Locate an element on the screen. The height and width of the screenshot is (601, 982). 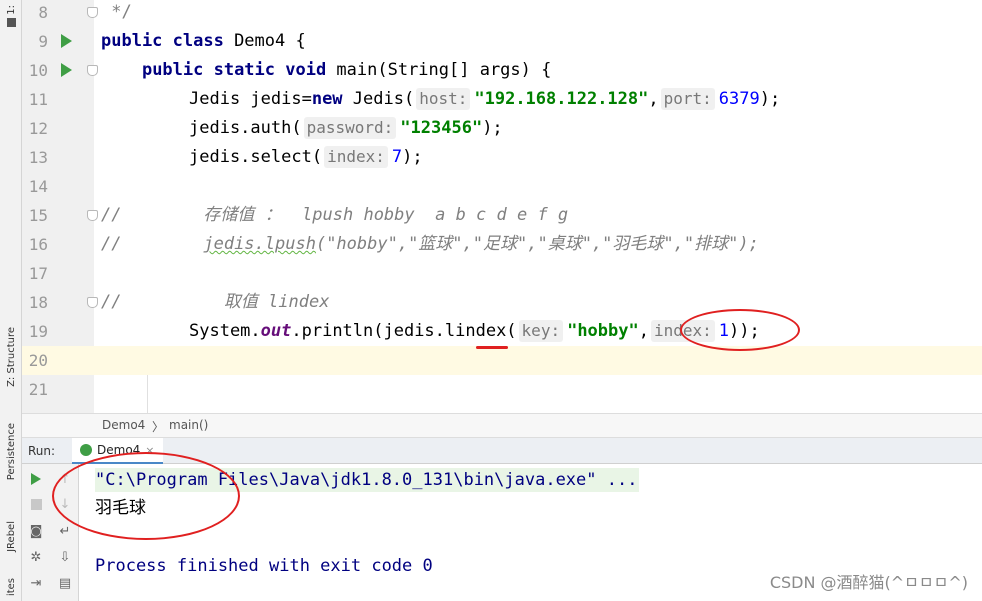
comment-fragment: ("hobby","篮球","足球","桌球","羽毛球","排球"); is located at coordinates (537, 244).